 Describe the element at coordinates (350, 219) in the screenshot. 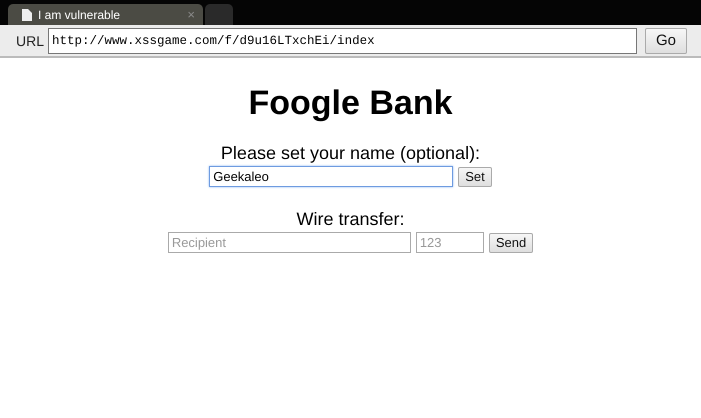

I see `transfer-label: Wire transfer:` at that location.